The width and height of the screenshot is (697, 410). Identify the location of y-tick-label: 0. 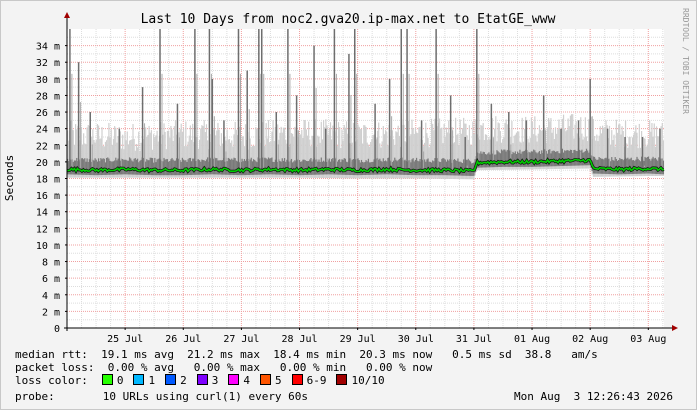
(57, 329).